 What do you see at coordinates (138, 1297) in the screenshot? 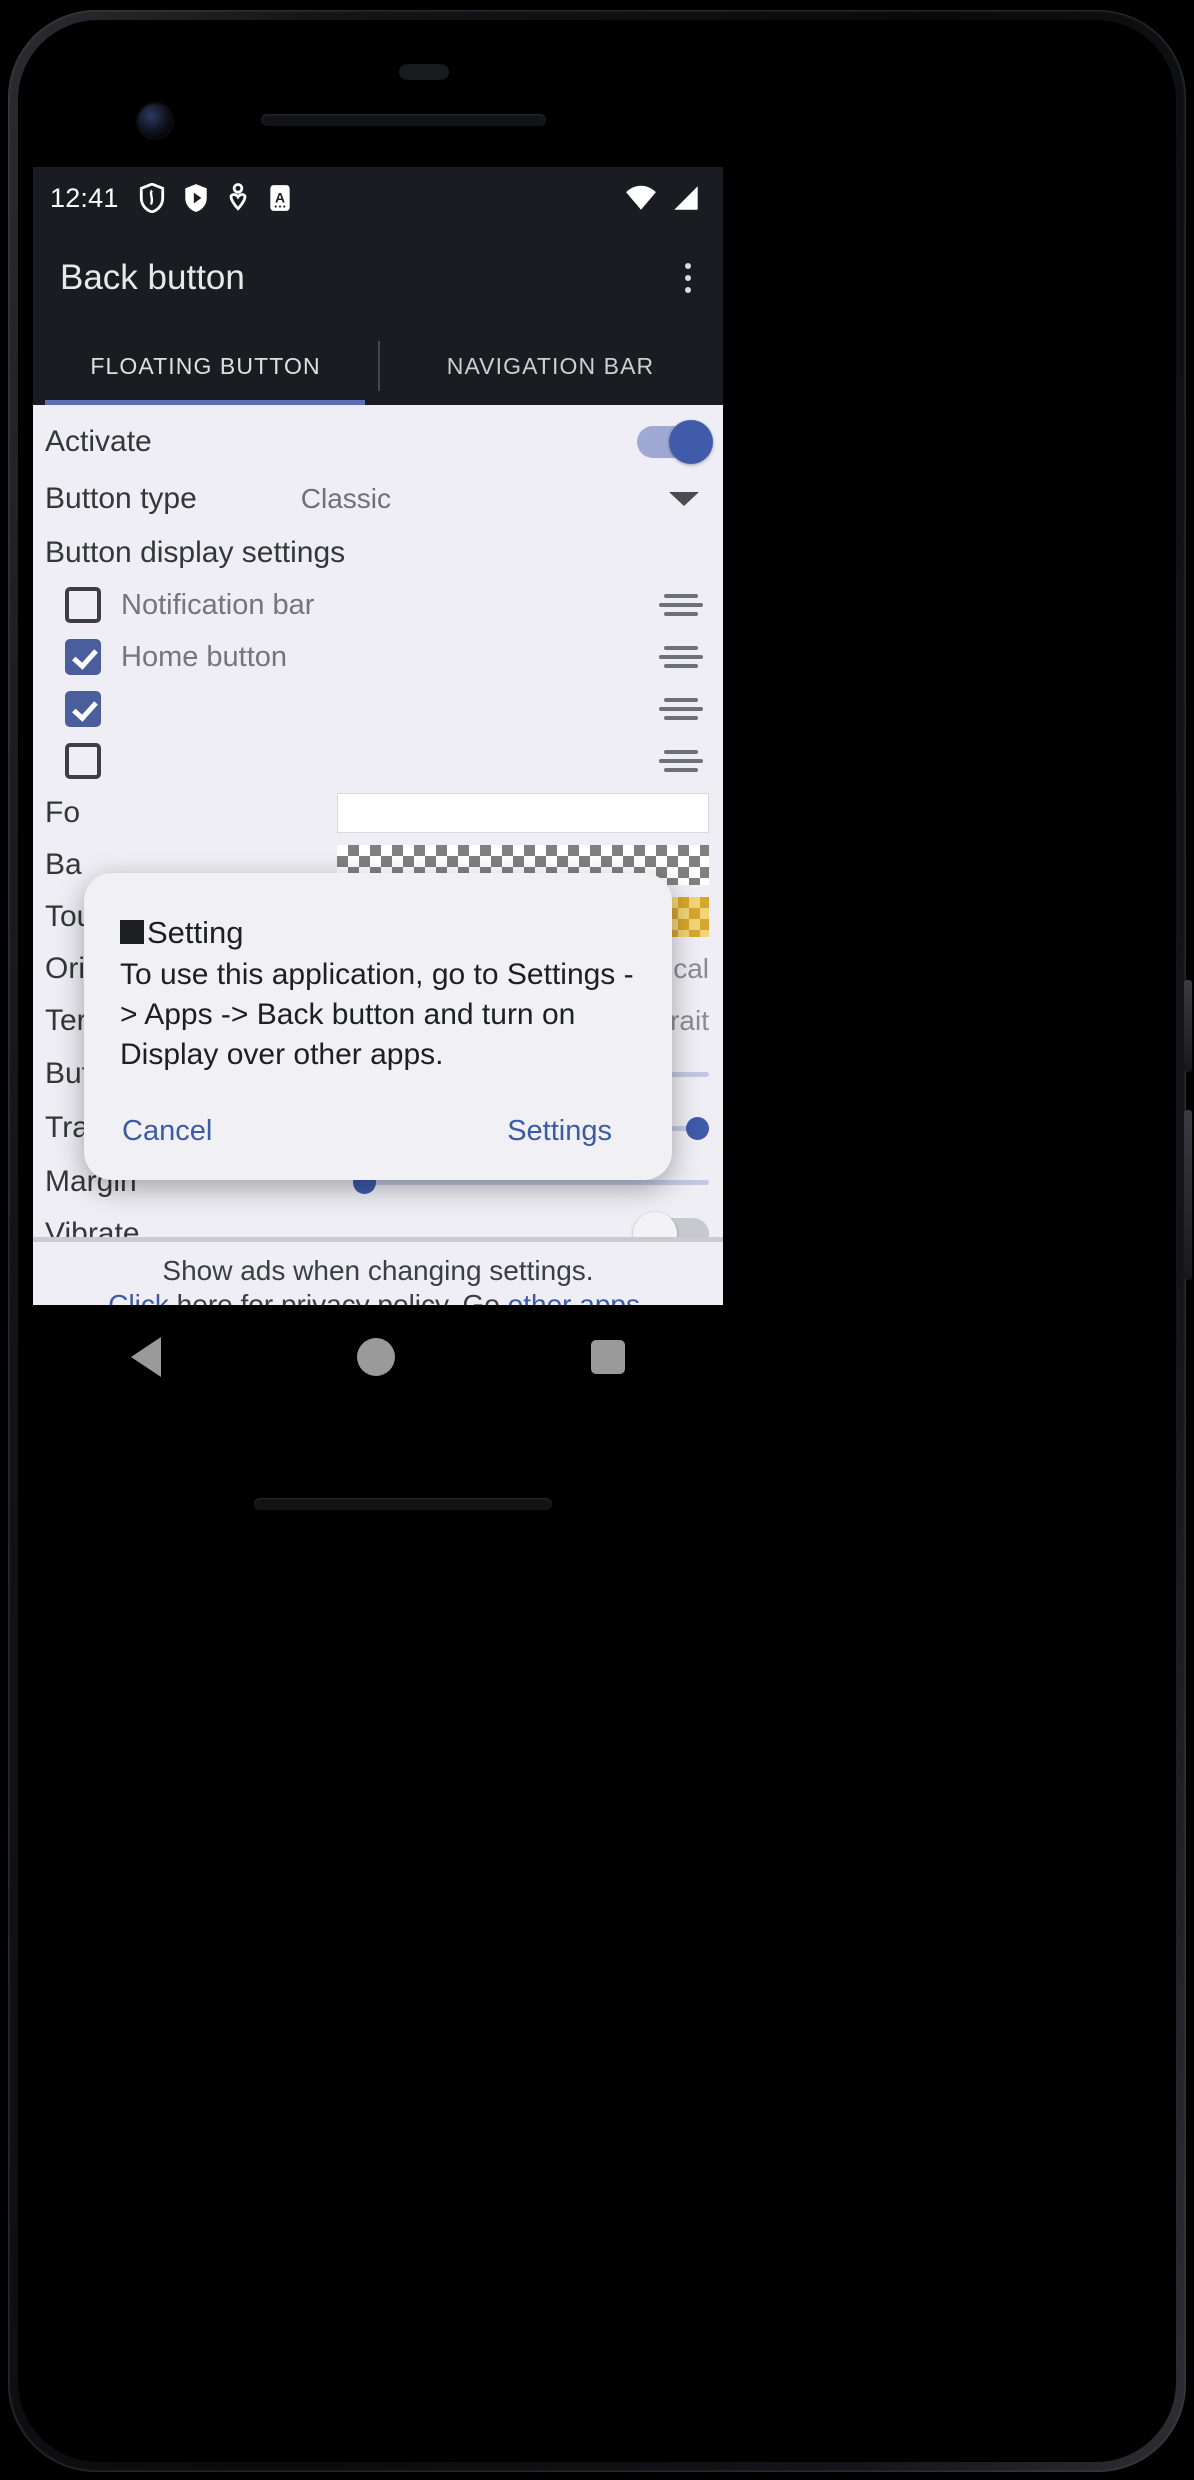
I see `privacy-policy-link: Click` at bounding box center [138, 1297].